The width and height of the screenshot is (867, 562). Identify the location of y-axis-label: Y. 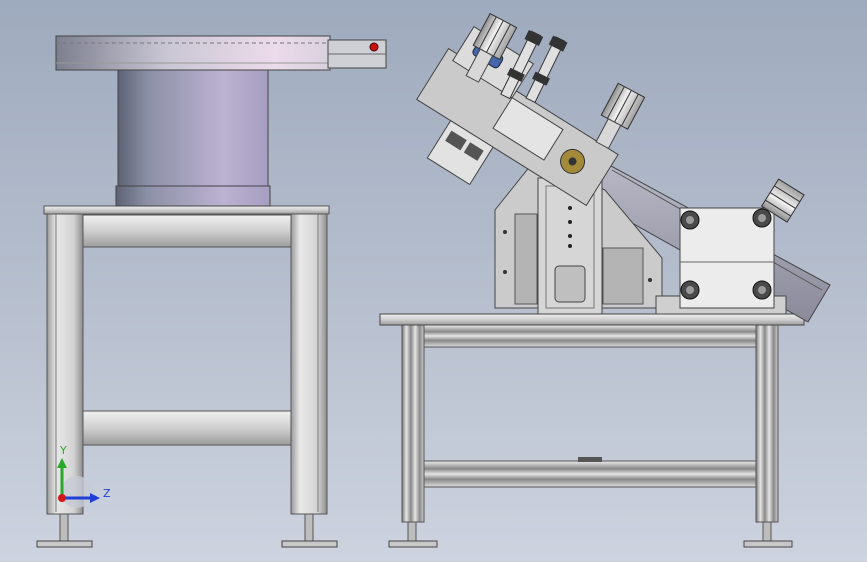
(63, 450).